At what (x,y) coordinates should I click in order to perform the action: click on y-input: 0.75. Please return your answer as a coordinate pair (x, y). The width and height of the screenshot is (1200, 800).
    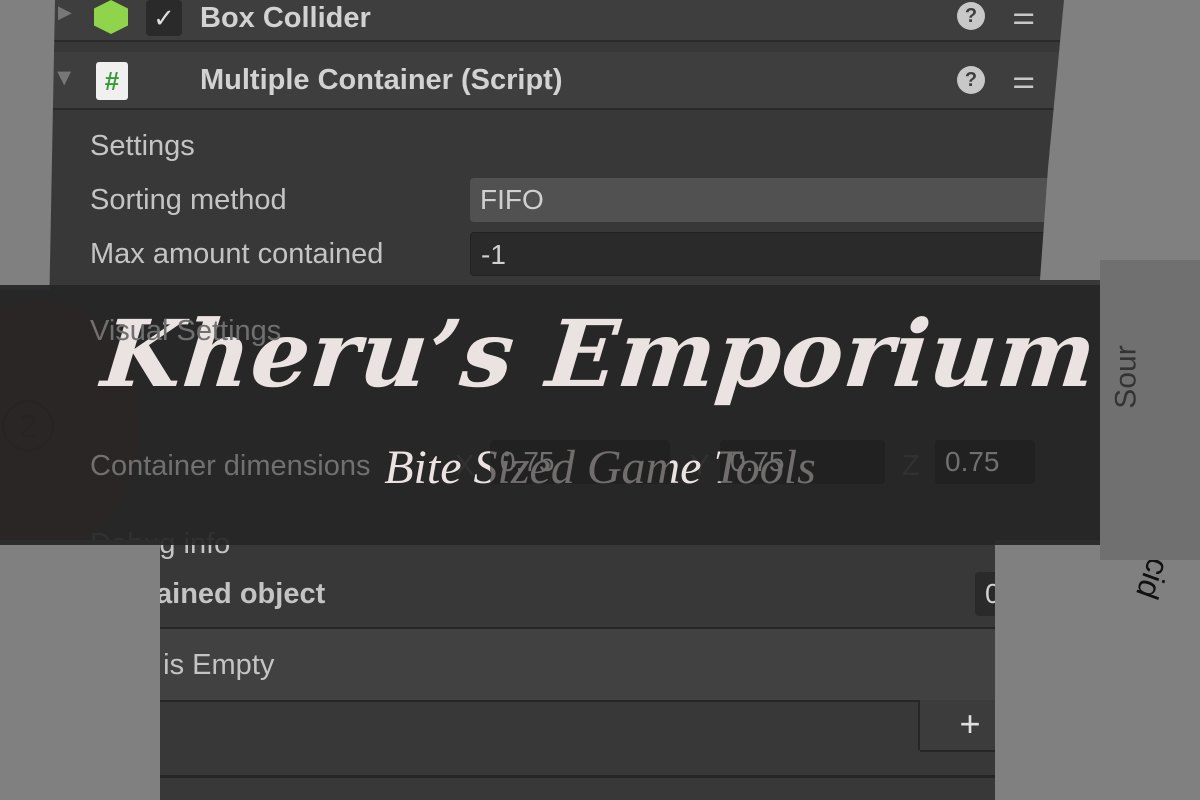
    Looking at the image, I should click on (802, 462).